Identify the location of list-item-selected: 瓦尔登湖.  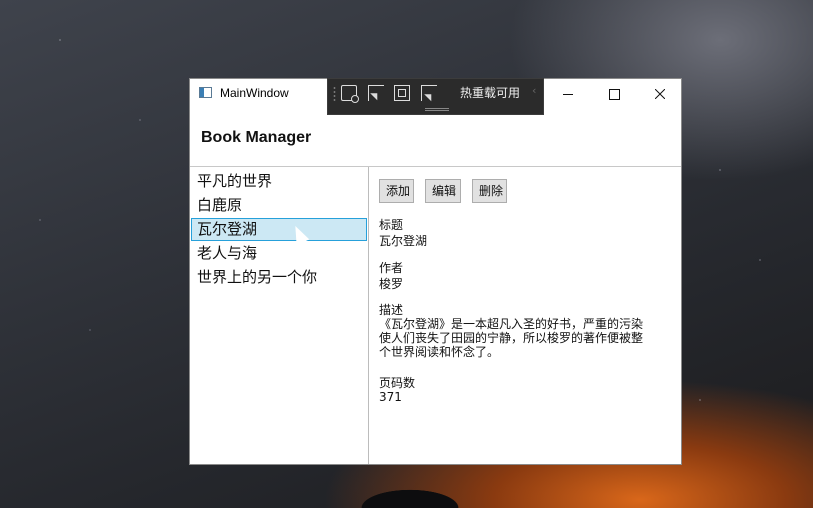
(279, 229).